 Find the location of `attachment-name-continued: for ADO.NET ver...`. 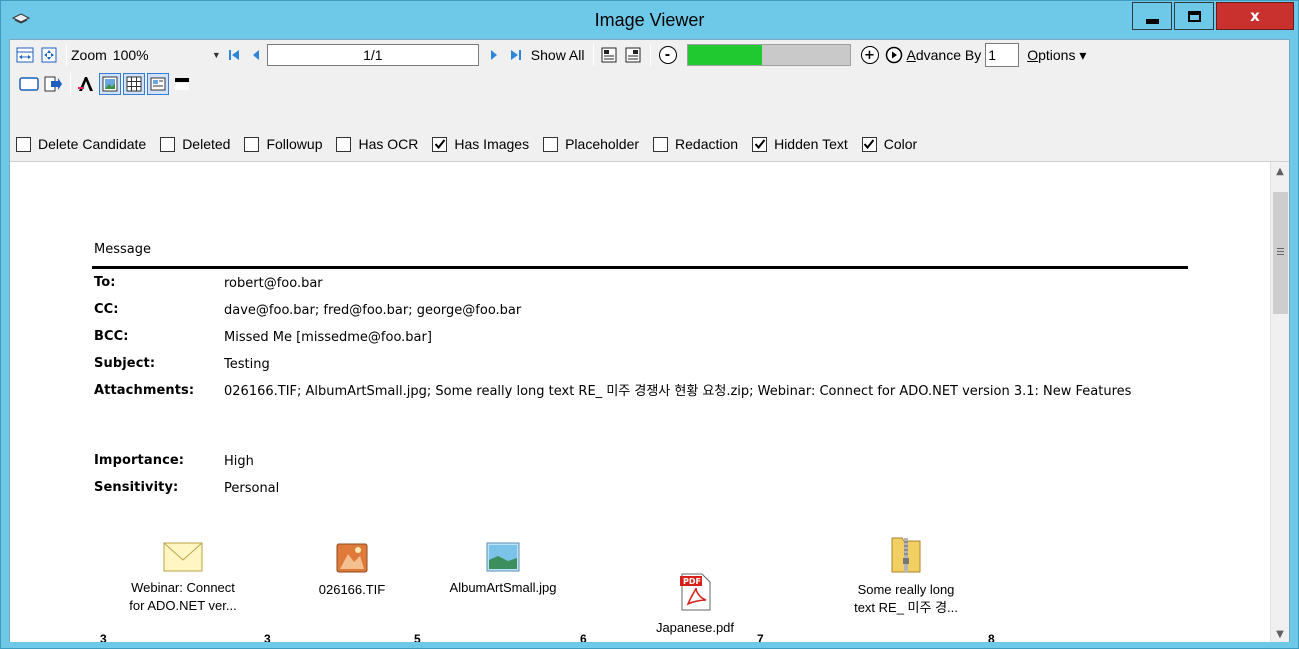

attachment-name-continued: for ADO.NET ver... is located at coordinates (183, 605).